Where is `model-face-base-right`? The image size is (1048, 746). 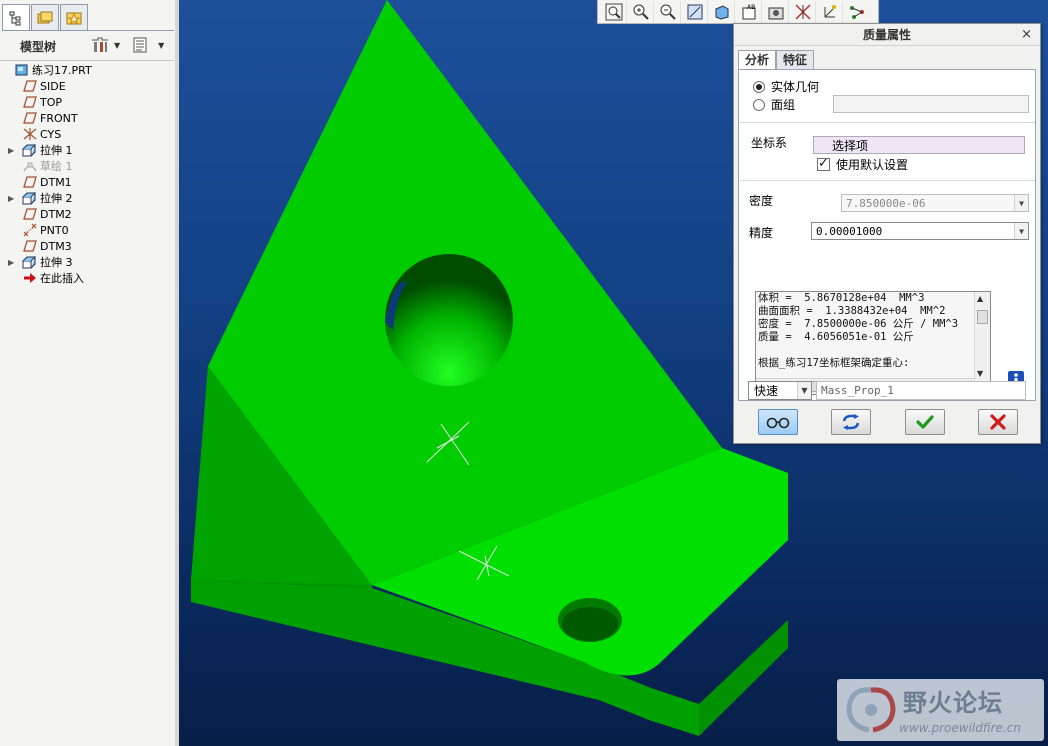 model-face-base-right is located at coordinates (743, 678).